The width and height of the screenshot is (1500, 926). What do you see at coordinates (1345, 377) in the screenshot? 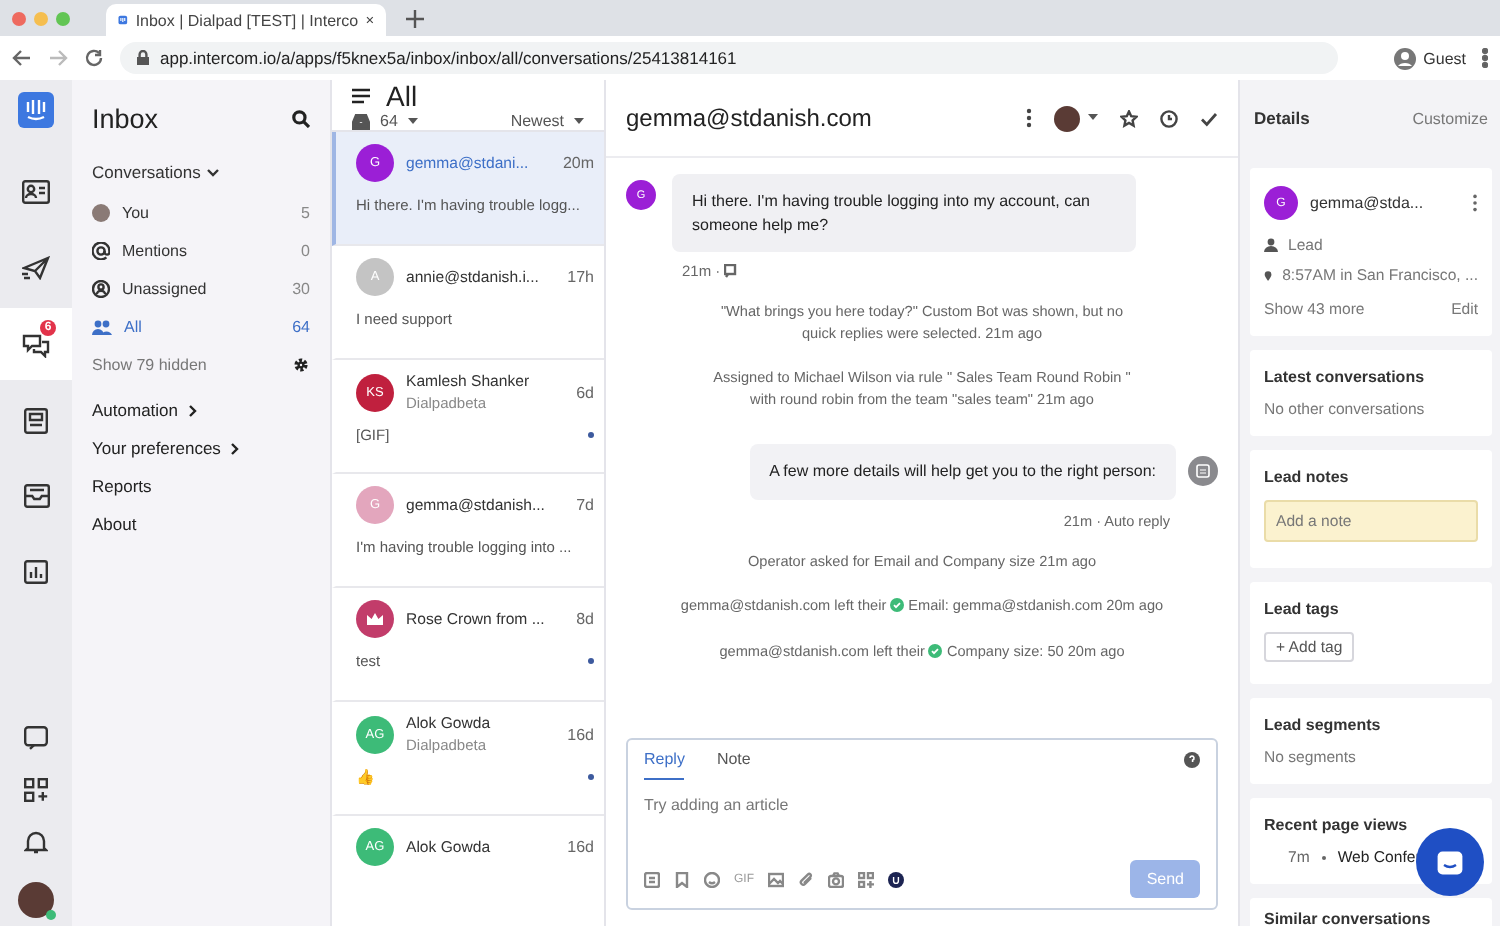
I see `section-title: Latest conversations` at bounding box center [1345, 377].